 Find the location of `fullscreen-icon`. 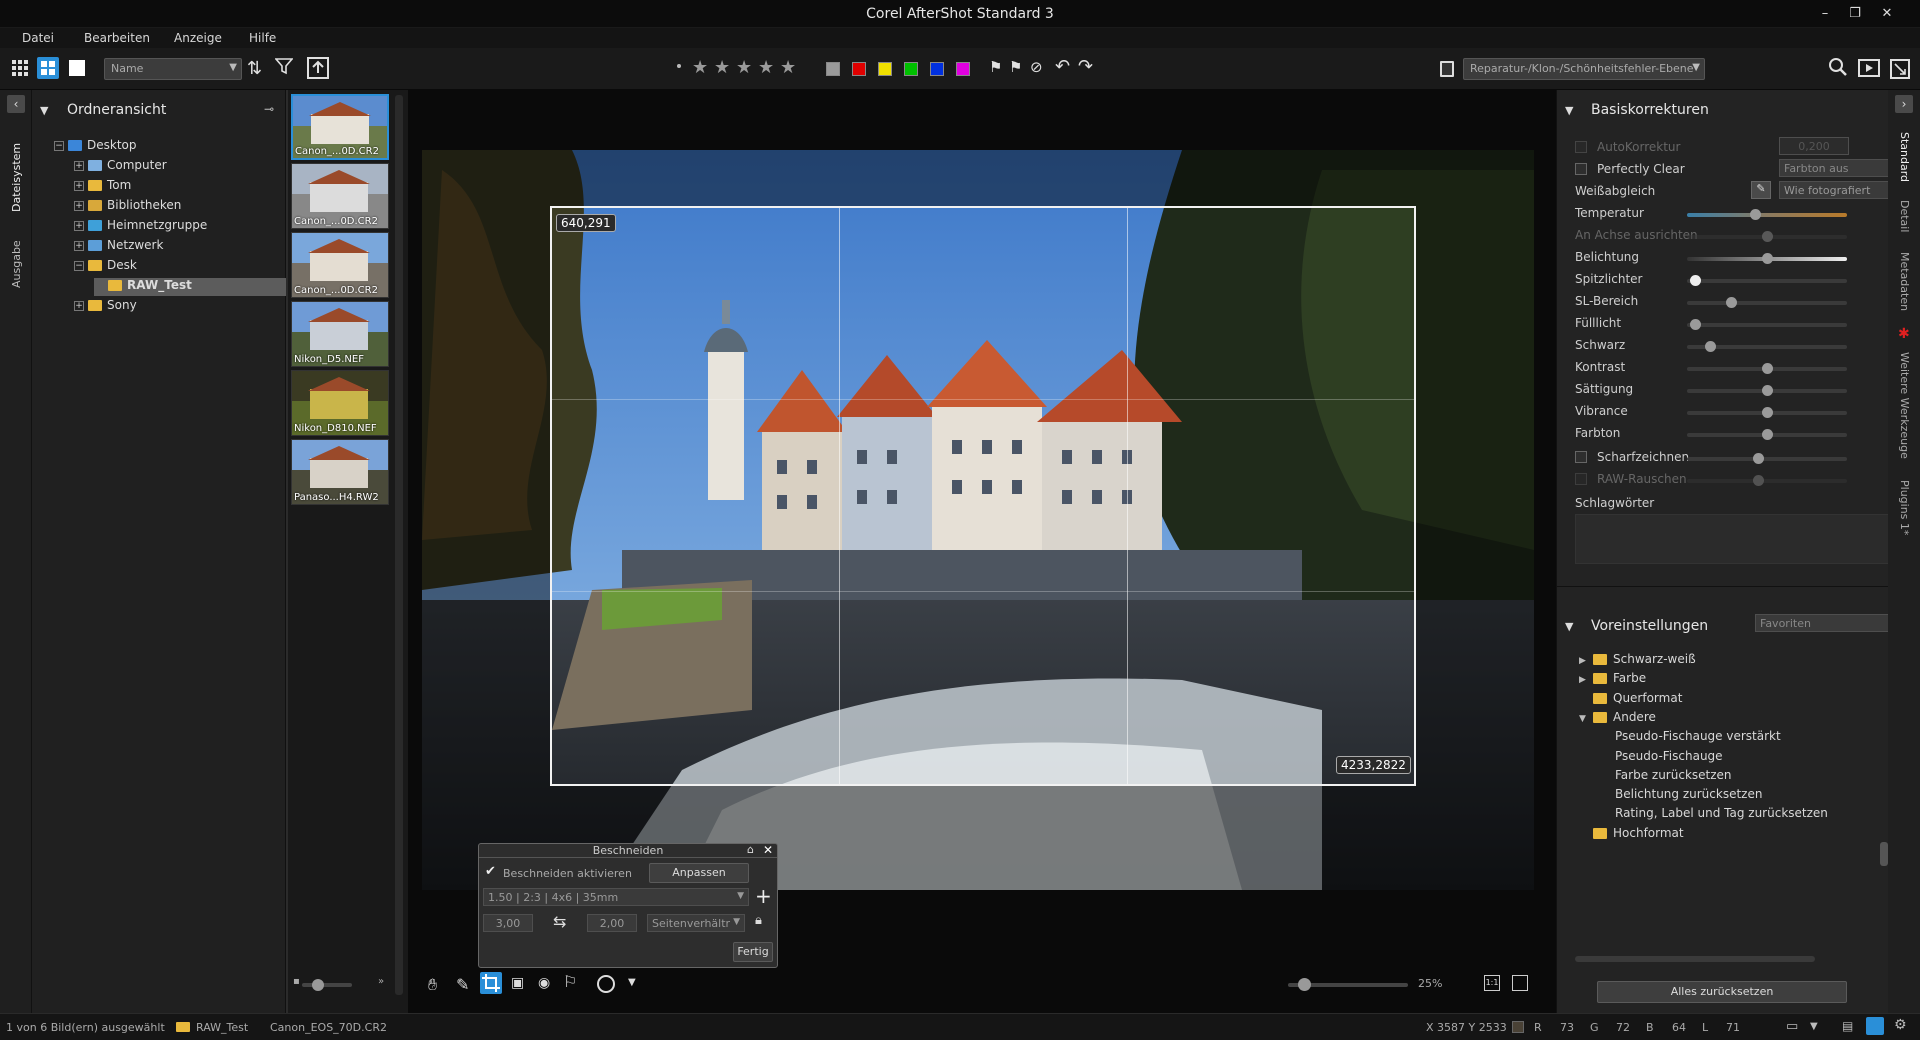

fullscreen-icon is located at coordinates (1900, 69).